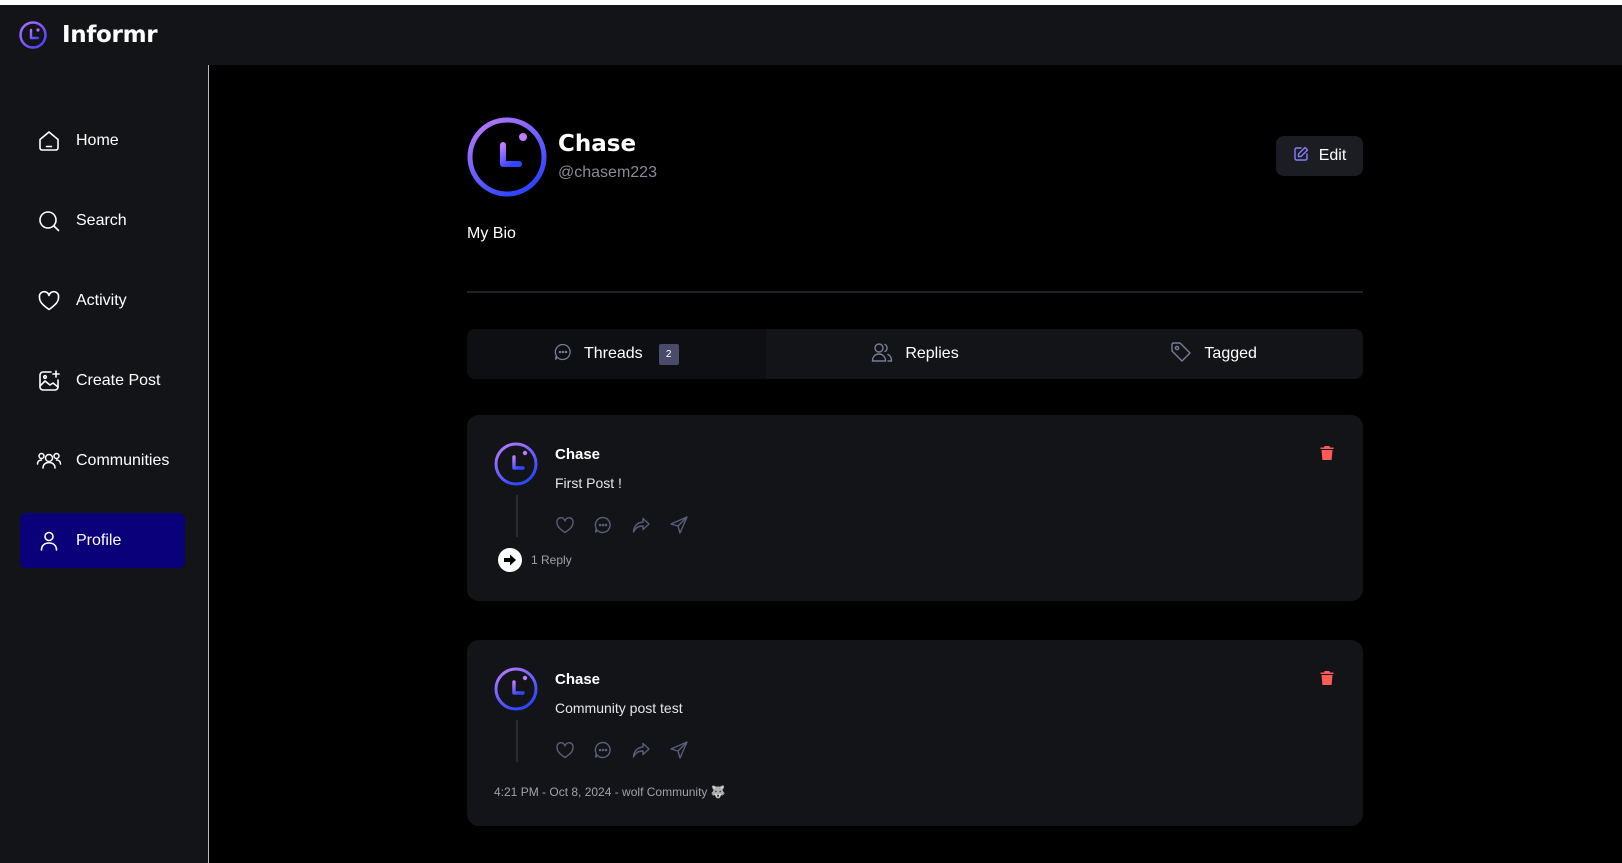 This screenshot has width=1622, height=863. Describe the element at coordinates (563, 354) in the screenshot. I see `chat-bubble-icon` at that location.